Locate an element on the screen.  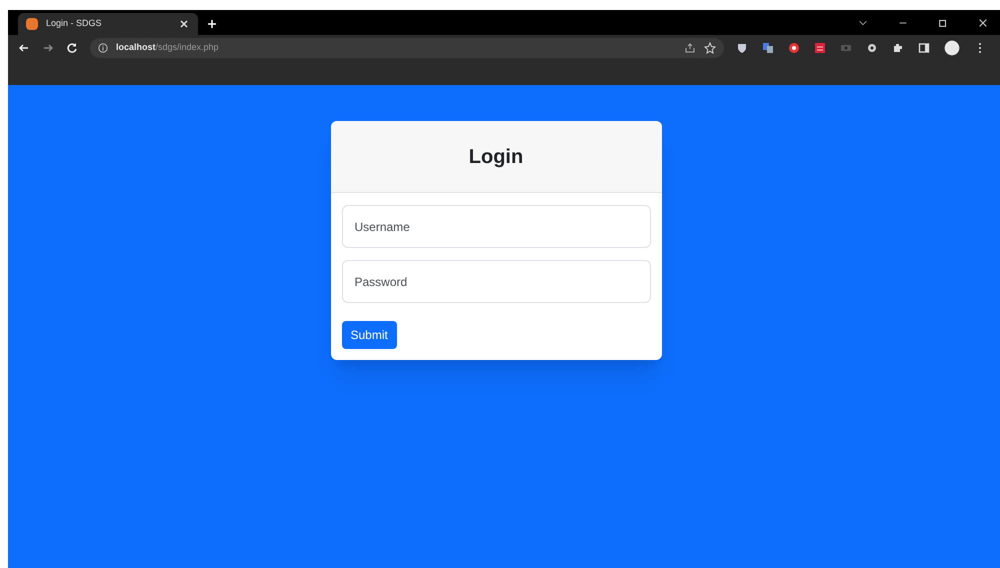
gear-icon is located at coordinates (872, 48).